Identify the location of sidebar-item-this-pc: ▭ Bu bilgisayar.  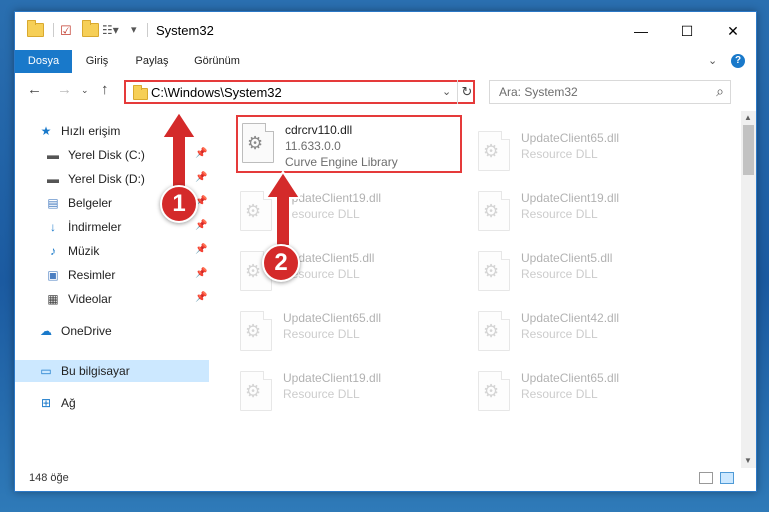
(112, 371).